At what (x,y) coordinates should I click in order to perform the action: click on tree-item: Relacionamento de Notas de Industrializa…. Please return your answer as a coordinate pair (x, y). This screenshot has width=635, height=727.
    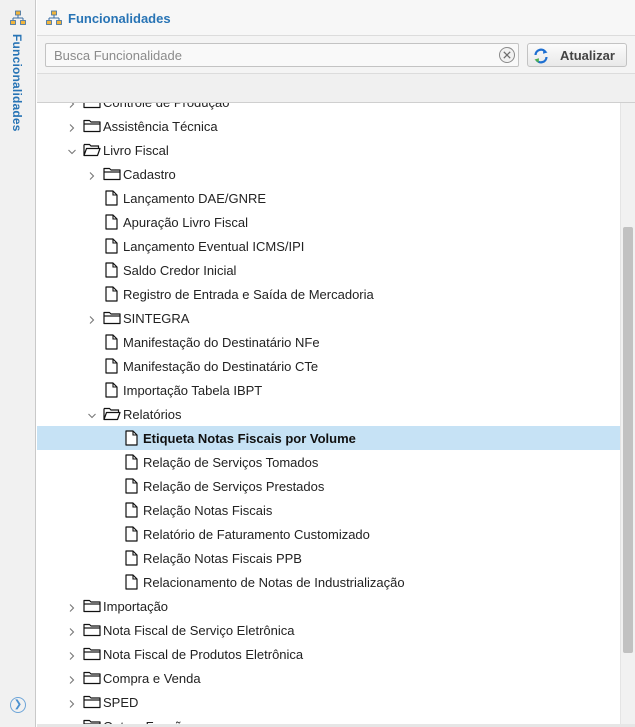
    Looking at the image, I should click on (328, 582).